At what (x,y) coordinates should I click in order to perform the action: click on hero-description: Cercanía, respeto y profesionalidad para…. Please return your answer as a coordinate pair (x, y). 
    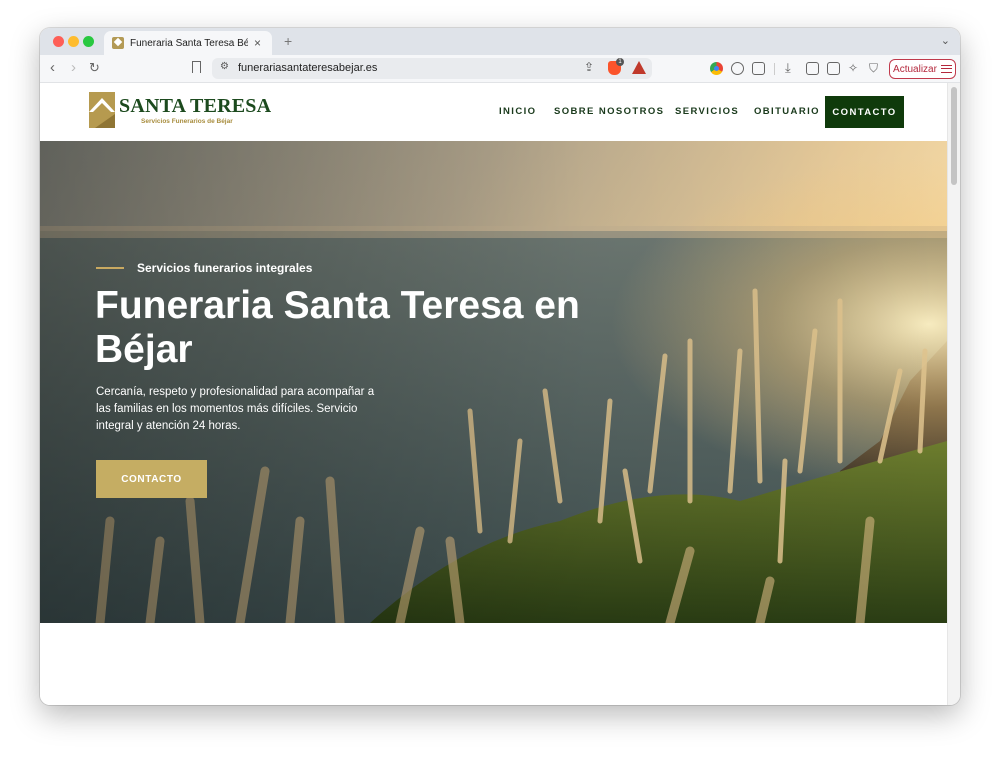
    Looking at the image, I should click on (235, 409).